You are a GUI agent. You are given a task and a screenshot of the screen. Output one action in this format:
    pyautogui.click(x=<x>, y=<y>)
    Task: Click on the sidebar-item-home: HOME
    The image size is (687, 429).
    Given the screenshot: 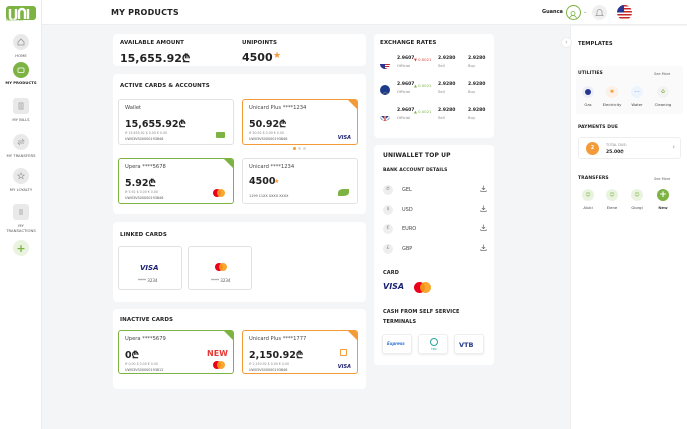 What is the action you would take?
    pyautogui.click(x=21, y=46)
    